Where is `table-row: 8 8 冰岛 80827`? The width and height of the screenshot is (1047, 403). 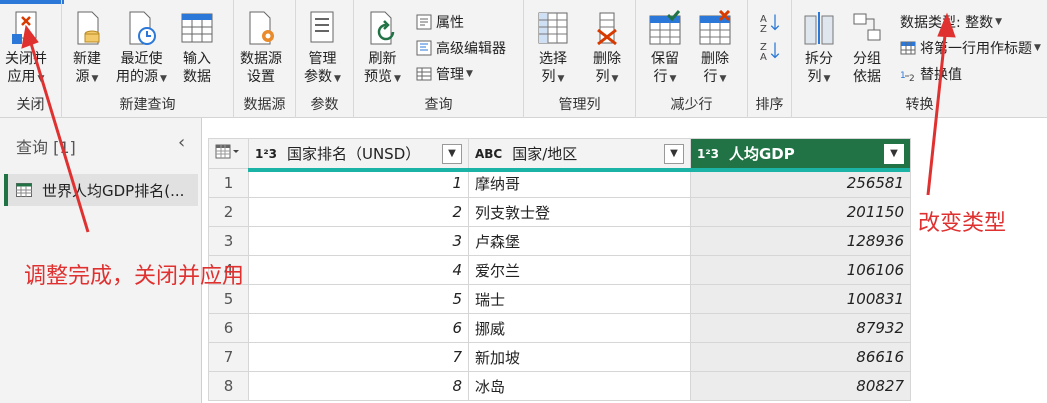
table-row: 8 8 冰岛 80827 is located at coordinates (559, 386).